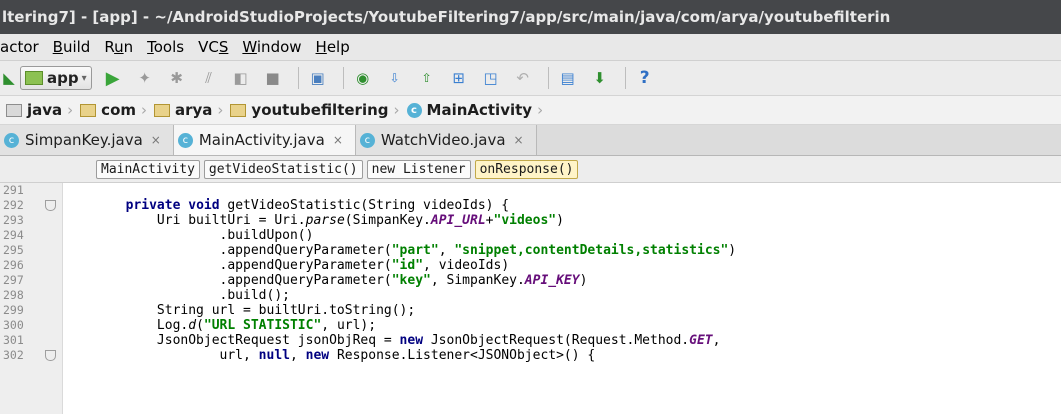 Image resolution: width=1061 pixels, height=414 pixels. Describe the element at coordinates (548, 78) in the screenshot. I see `toolbar-divider` at that location.